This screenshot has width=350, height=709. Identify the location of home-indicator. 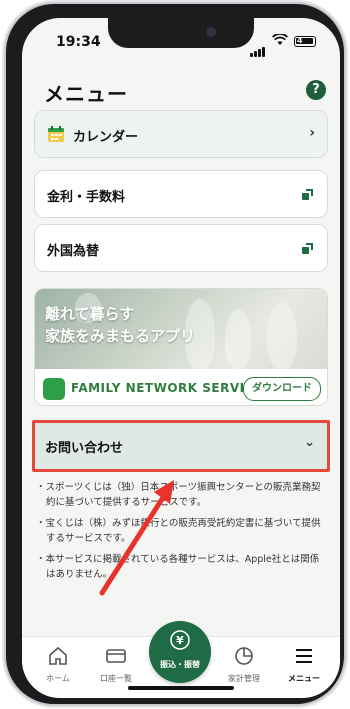
(181, 688).